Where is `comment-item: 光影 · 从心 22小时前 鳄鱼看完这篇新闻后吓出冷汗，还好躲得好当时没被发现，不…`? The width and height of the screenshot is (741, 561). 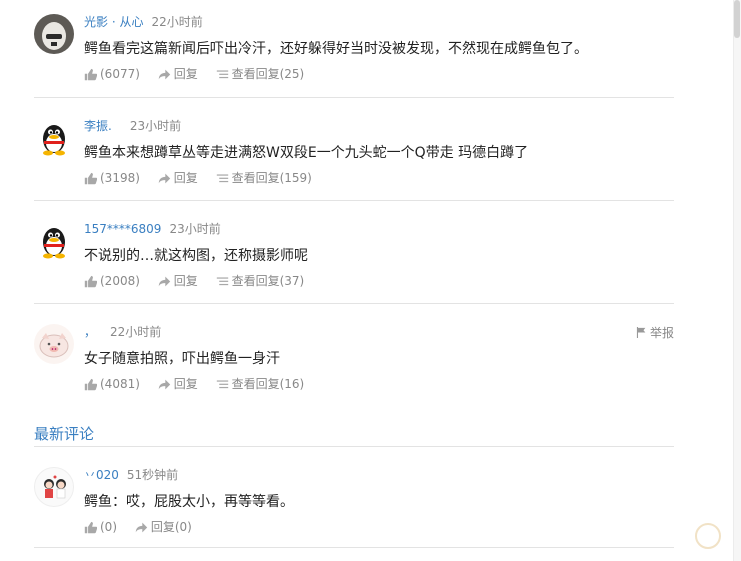 comment-item: 光影 · 从心 22小时前 鳄鱼看完这篇新闻后吓出冷汗，还好躲得好当时没被发现，不… is located at coordinates (354, 49).